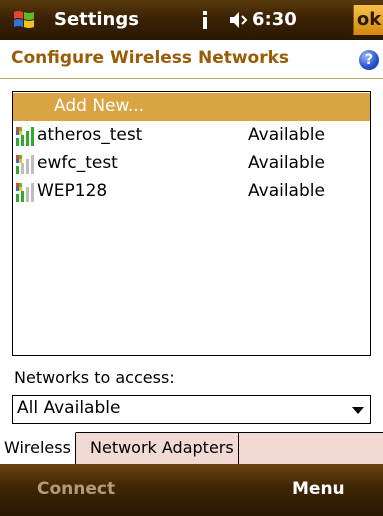 The width and height of the screenshot is (383, 516). I want to click on volume-icon, so click(239, 20).